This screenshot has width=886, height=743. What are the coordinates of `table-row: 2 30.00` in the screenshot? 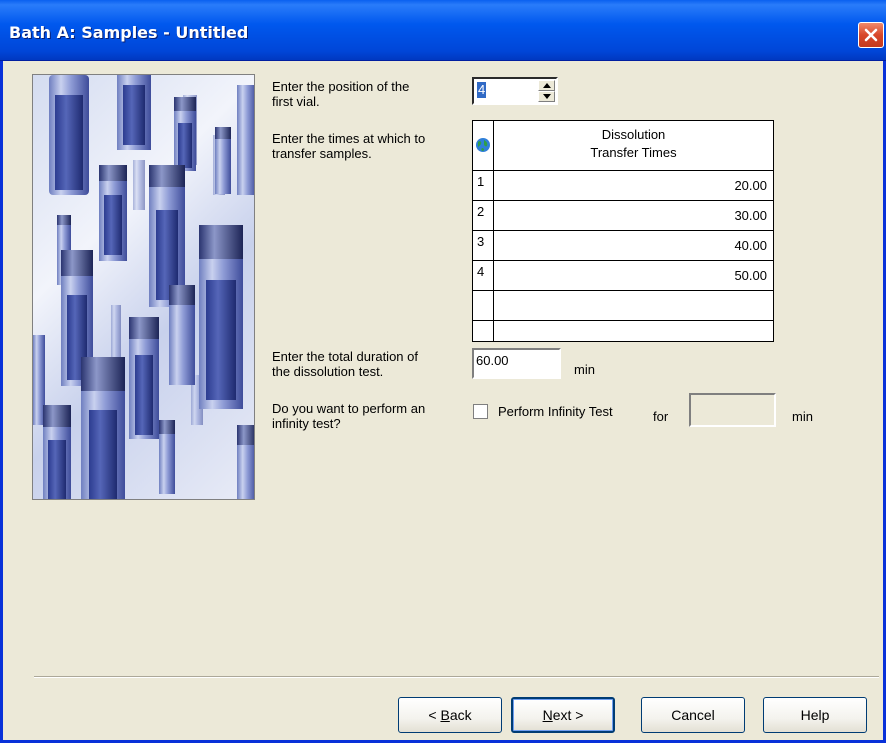 It's located at (623, 216).